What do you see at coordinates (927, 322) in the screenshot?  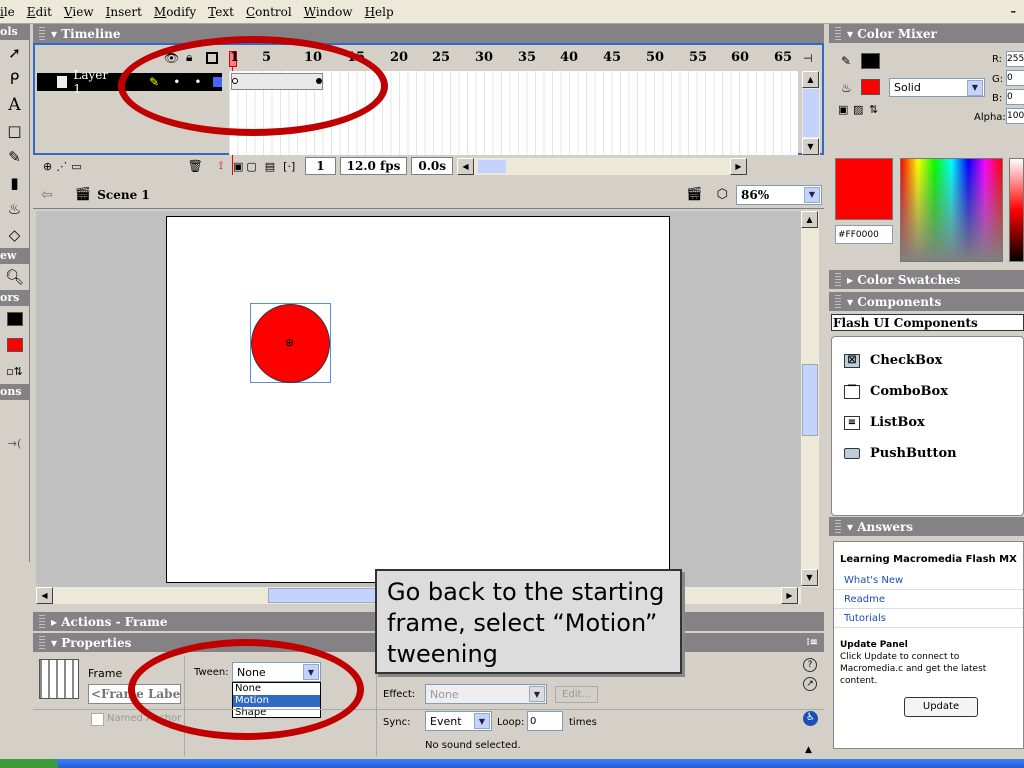 I see `components-category-select: Flash UI Components` at bounding box center [927, 322].